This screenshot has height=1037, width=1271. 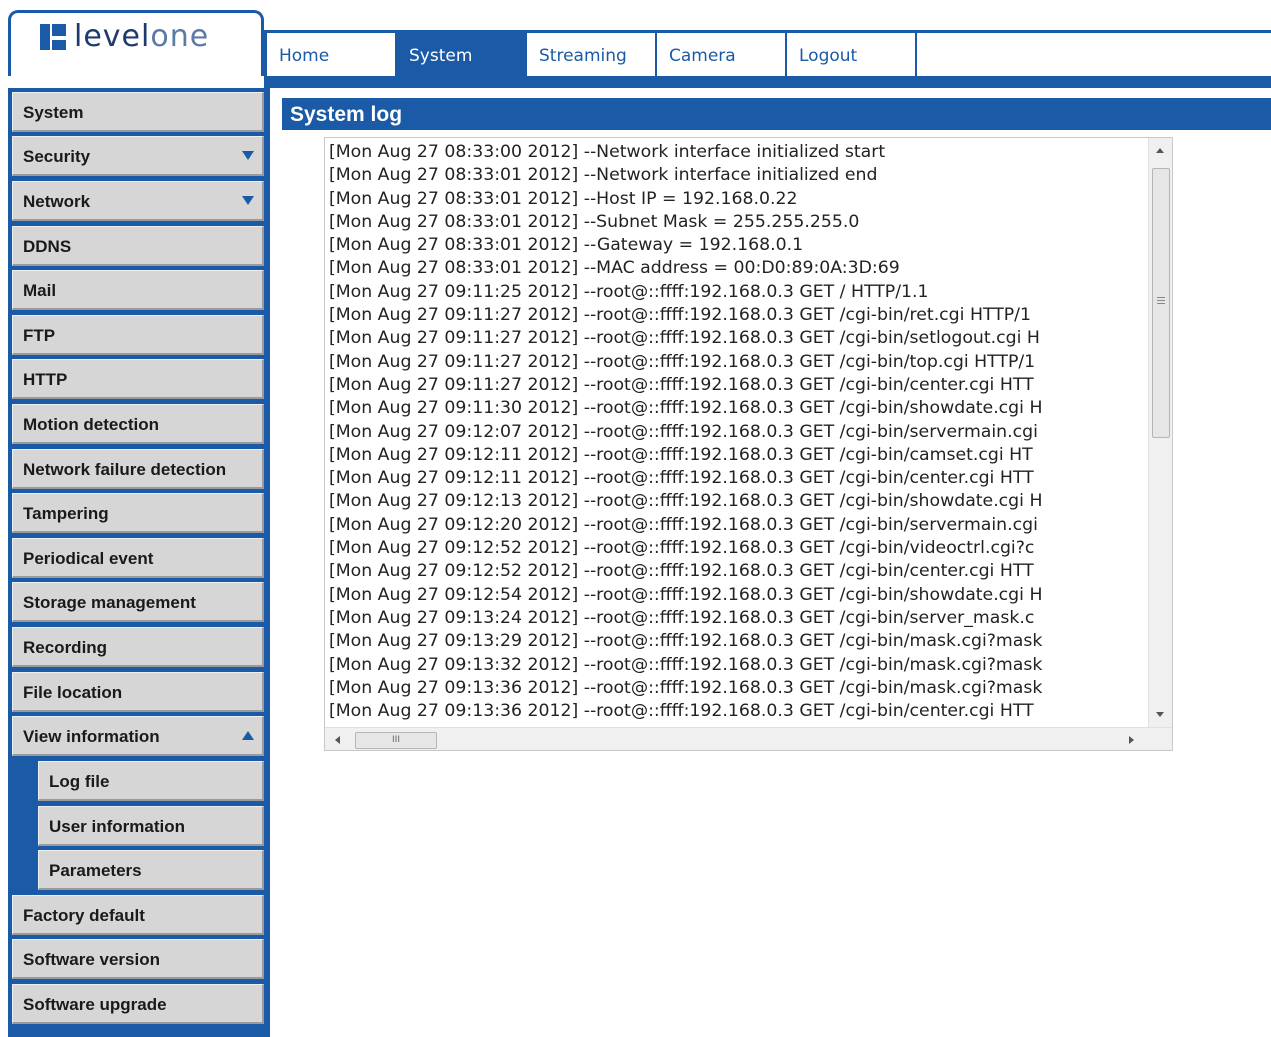 I want to click on sidebar-item-periodical-event: Periodical event, so click(x=138, y=558).